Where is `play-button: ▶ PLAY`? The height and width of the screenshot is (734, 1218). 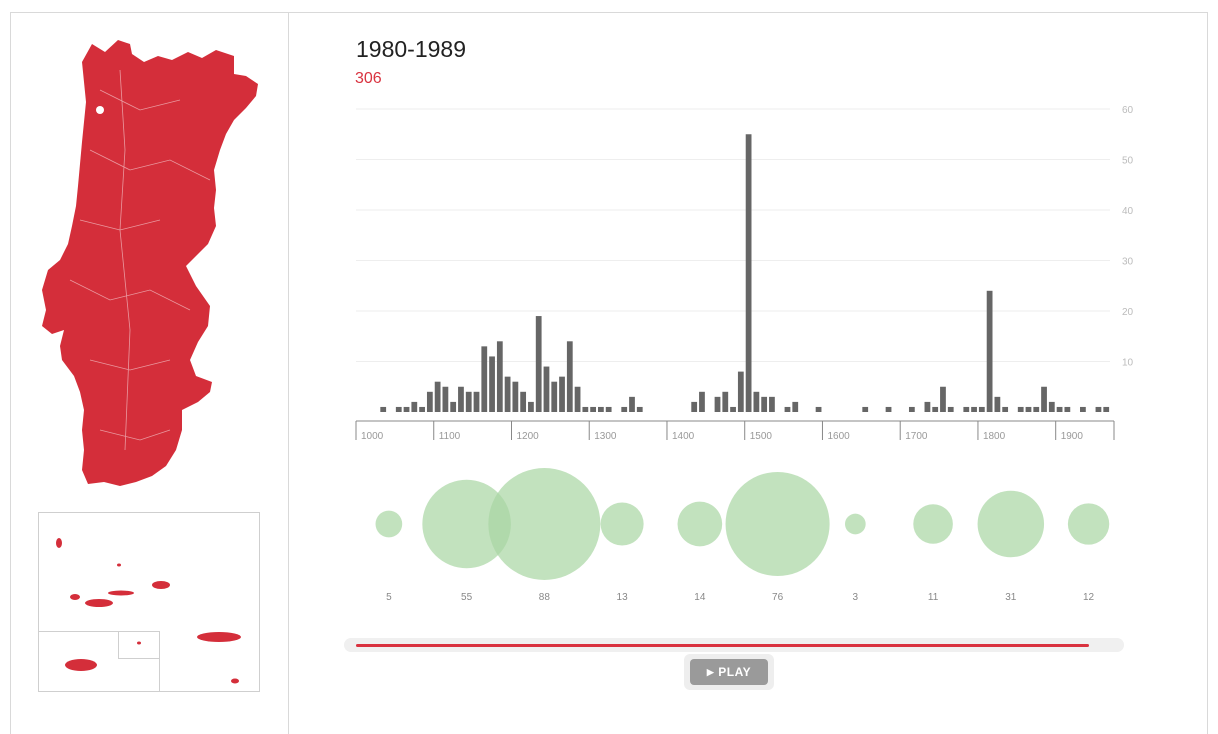
play-button: ▶ PLAY is located at coordinates (729, 672).